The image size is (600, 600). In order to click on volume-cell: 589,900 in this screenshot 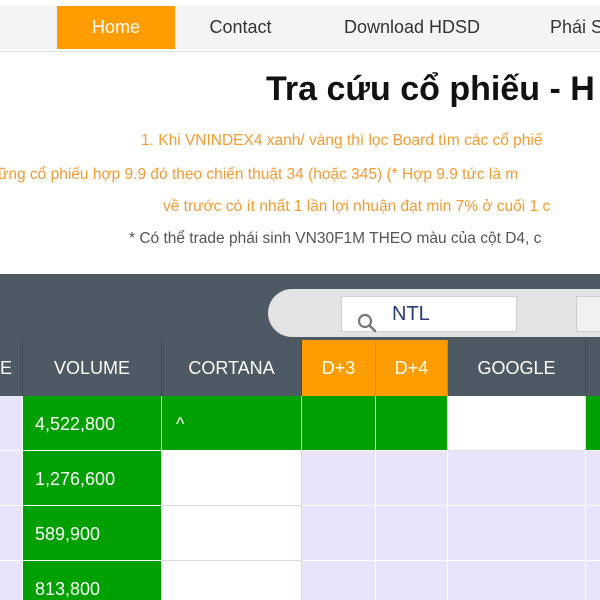, I will do `click(92, 533)`.